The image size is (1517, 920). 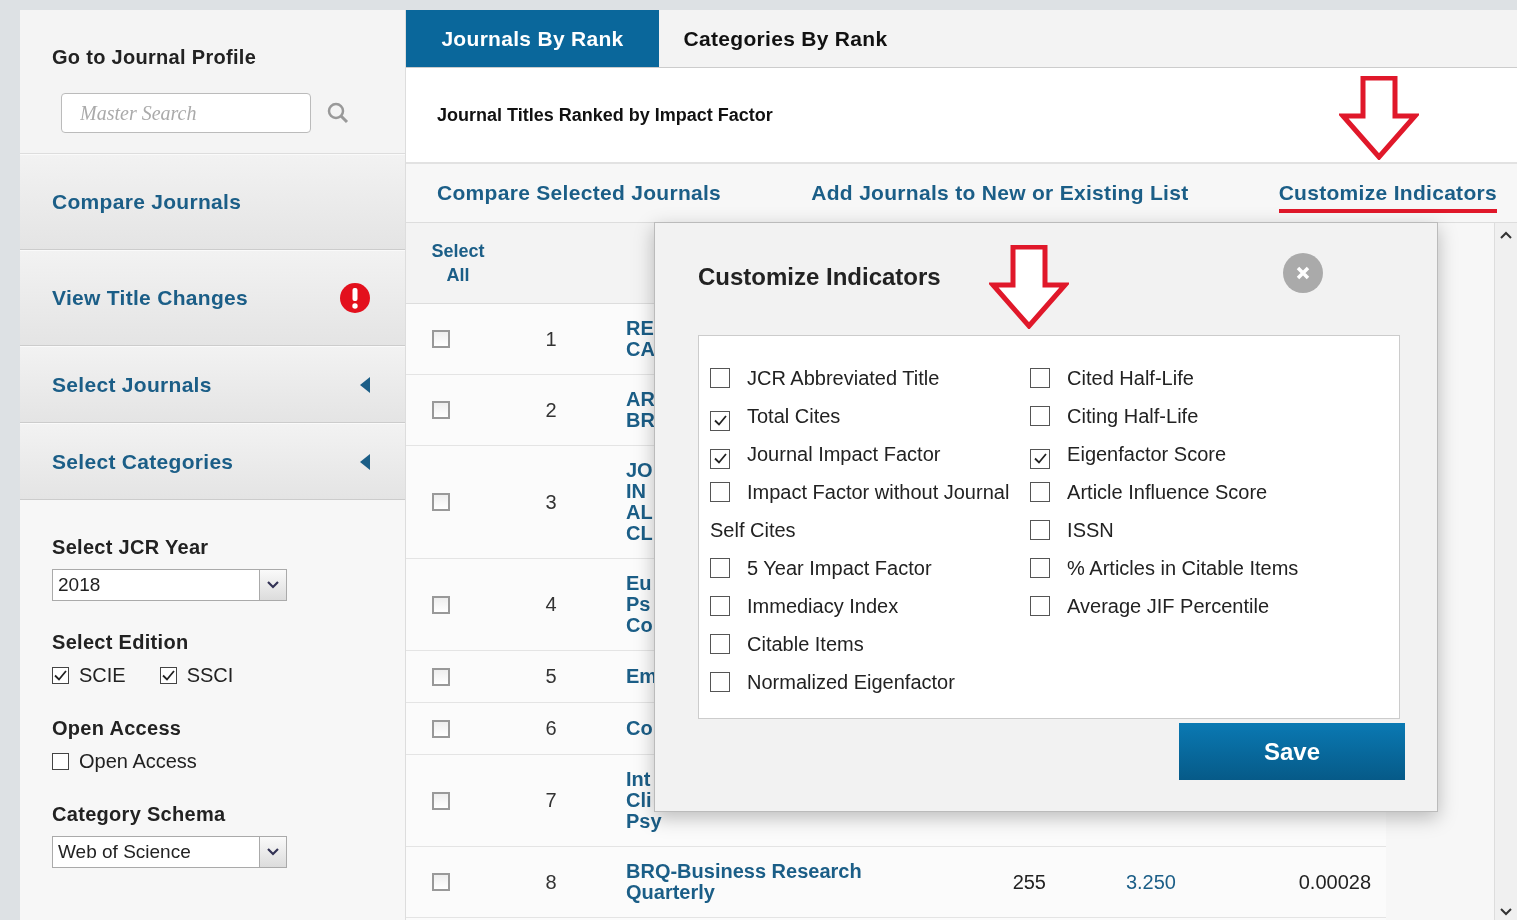 What do you see at coordinates (457, 263) in the screenshot?
I see `select-all-link: Select All` at bounding box center [457, 263].